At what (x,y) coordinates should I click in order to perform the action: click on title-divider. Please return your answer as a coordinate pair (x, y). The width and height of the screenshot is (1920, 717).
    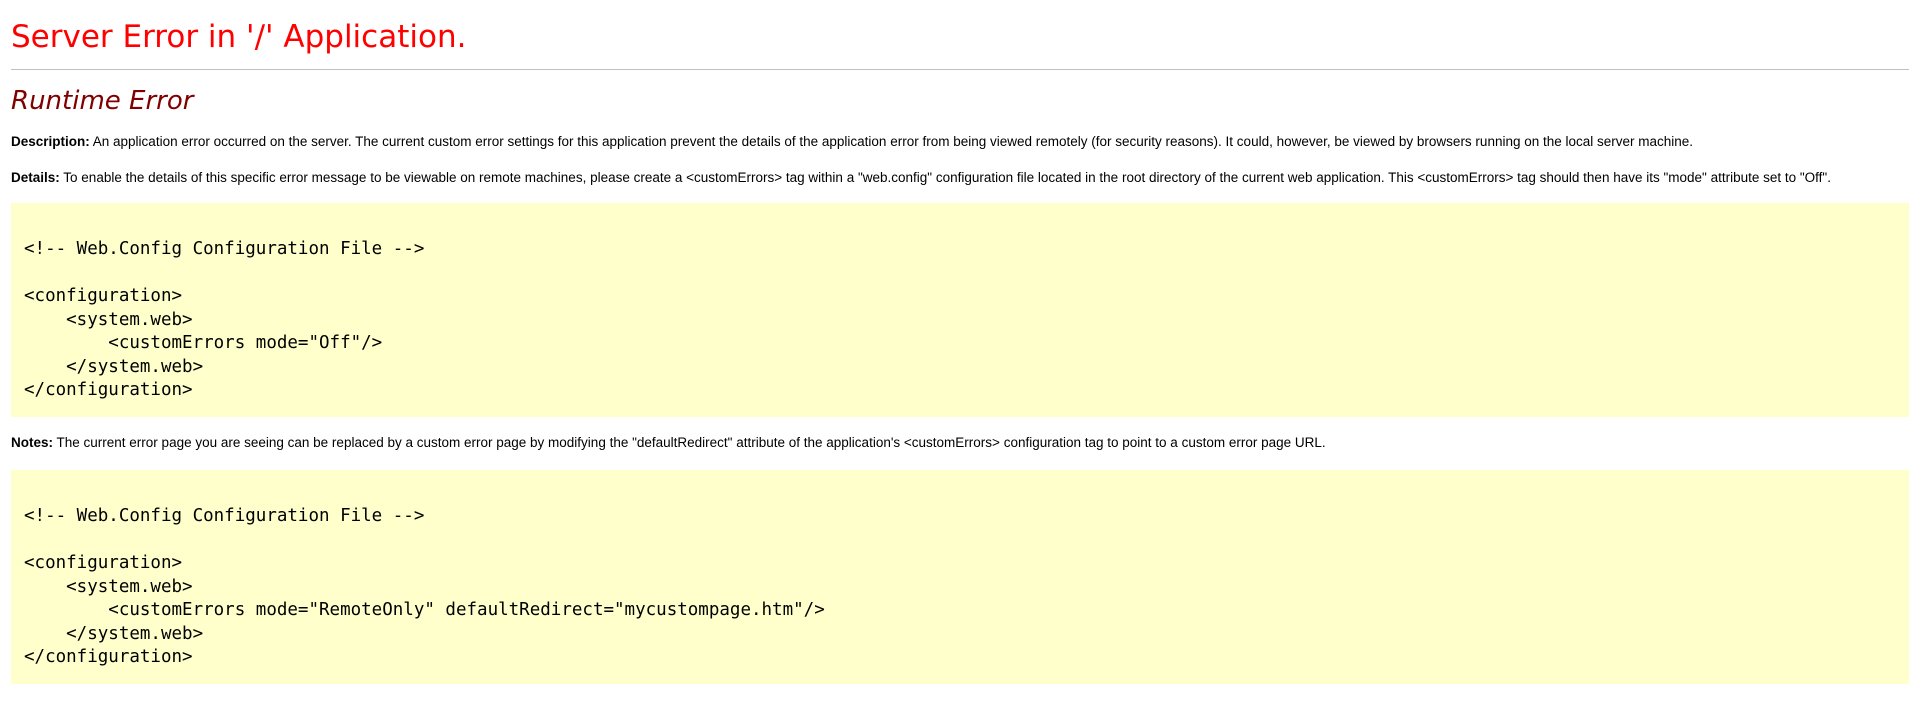
    Looking at the image, I should click on (960, 69).